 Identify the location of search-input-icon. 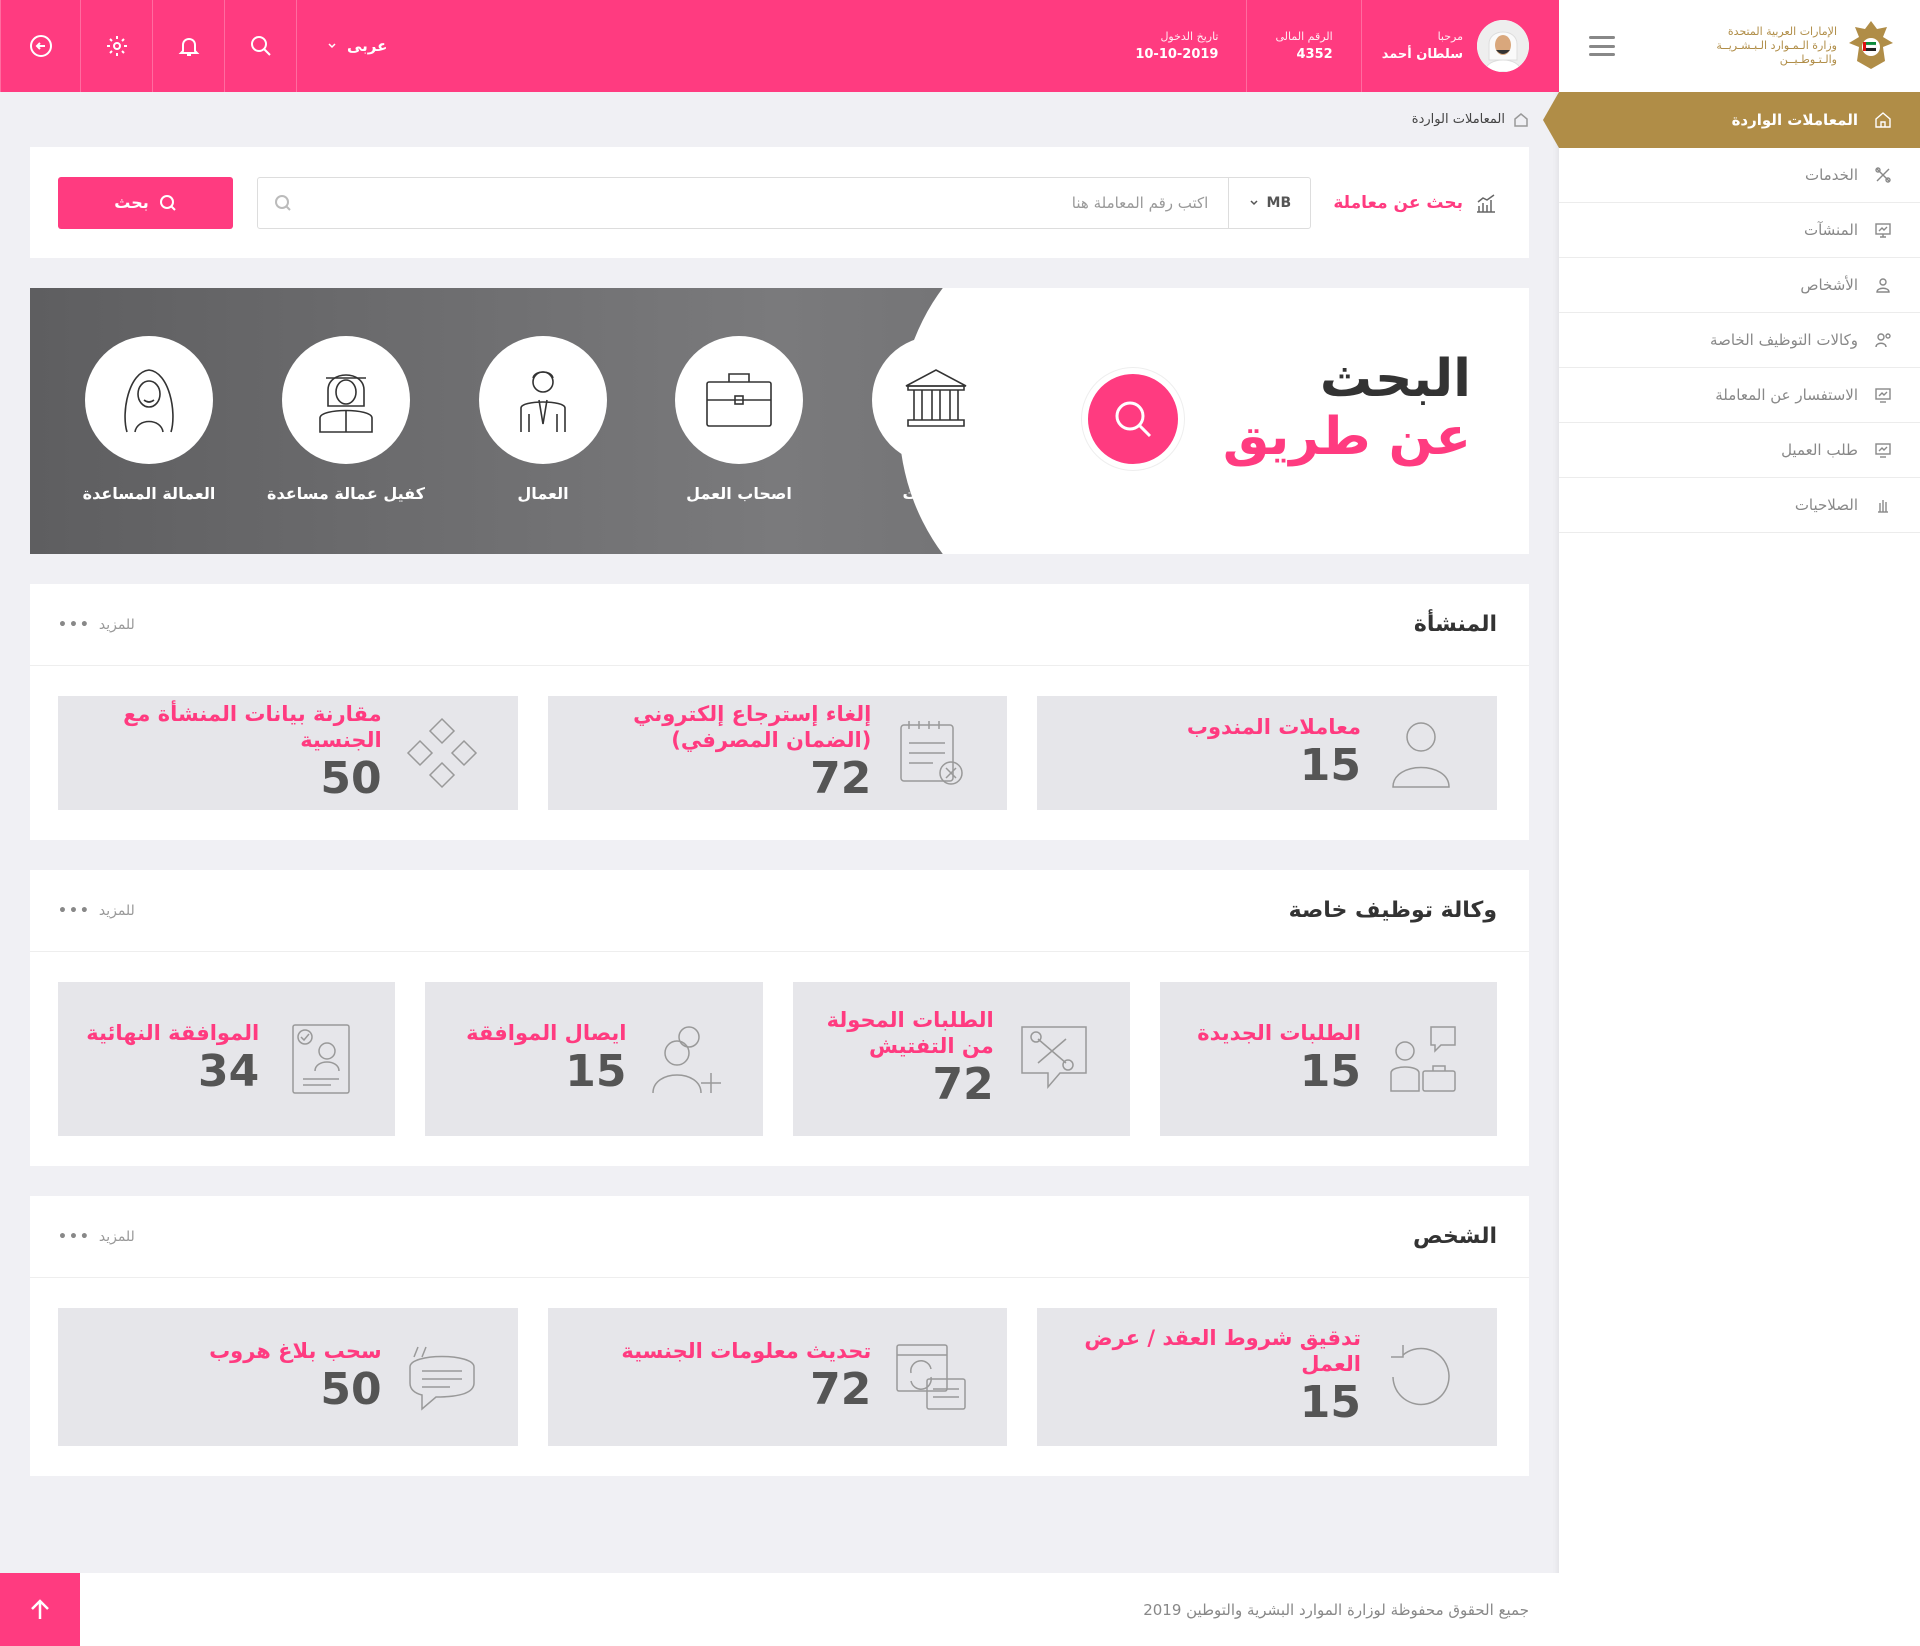
(283, 203).